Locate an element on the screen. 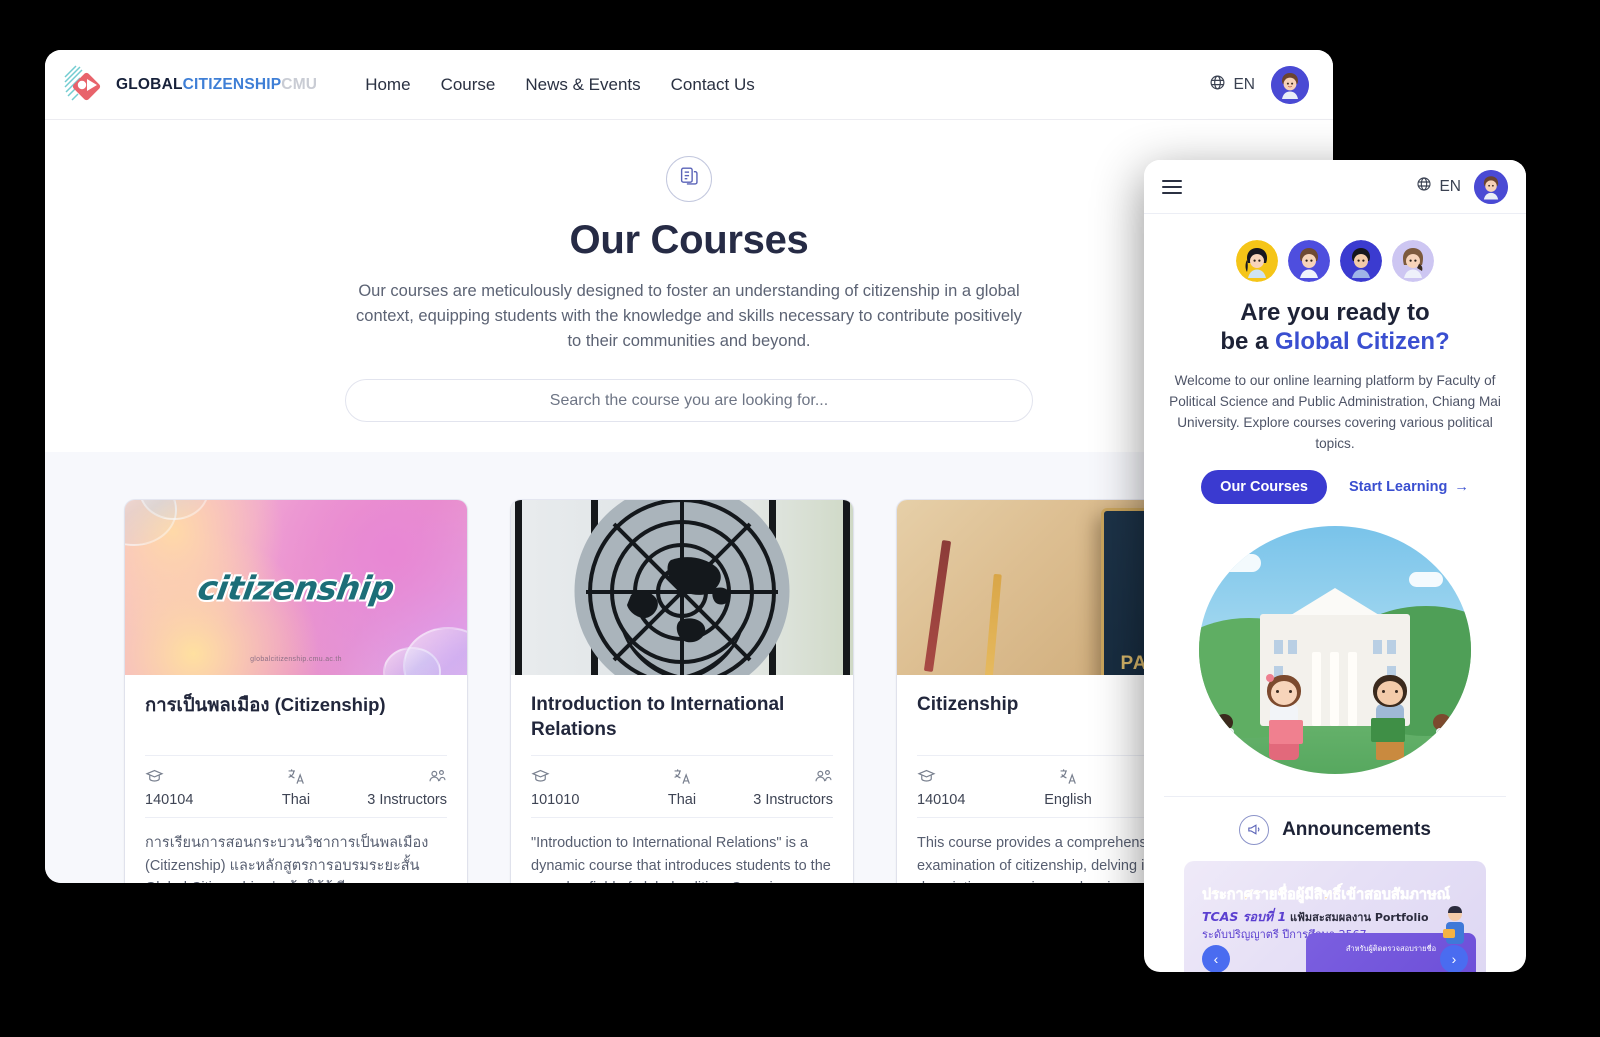  course-thumbnail: citizenship globalcitizenship.cmu.ac.th is located at coordinates (296, 588).